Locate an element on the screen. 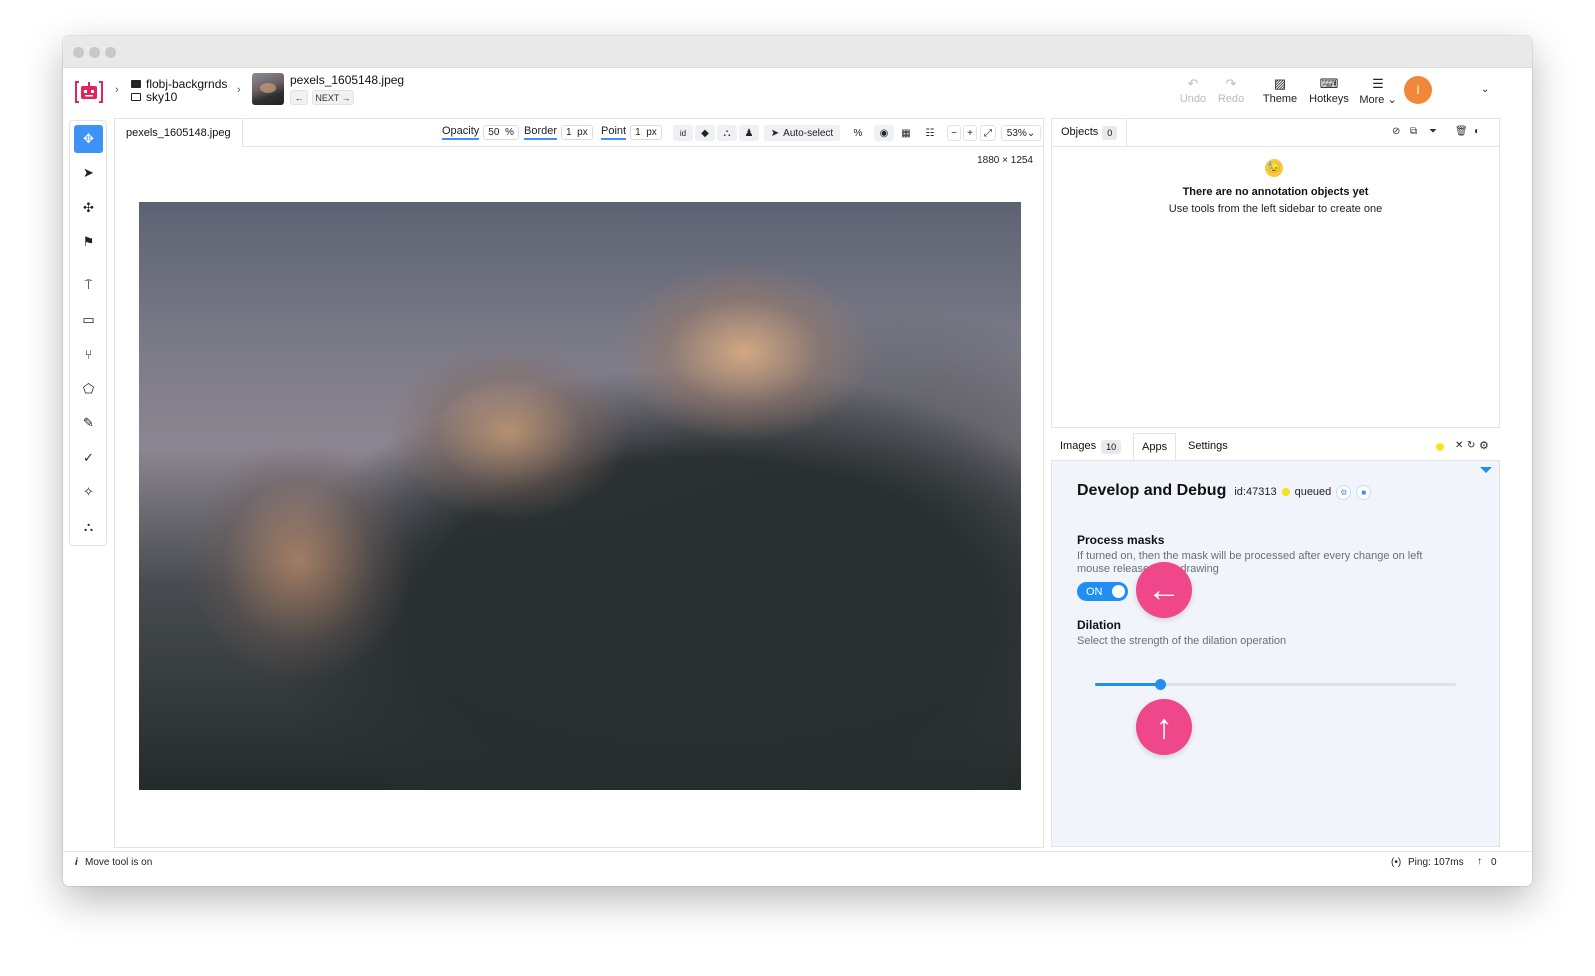  objects-tab-label: Objects is located at coordinates (1080, 132).